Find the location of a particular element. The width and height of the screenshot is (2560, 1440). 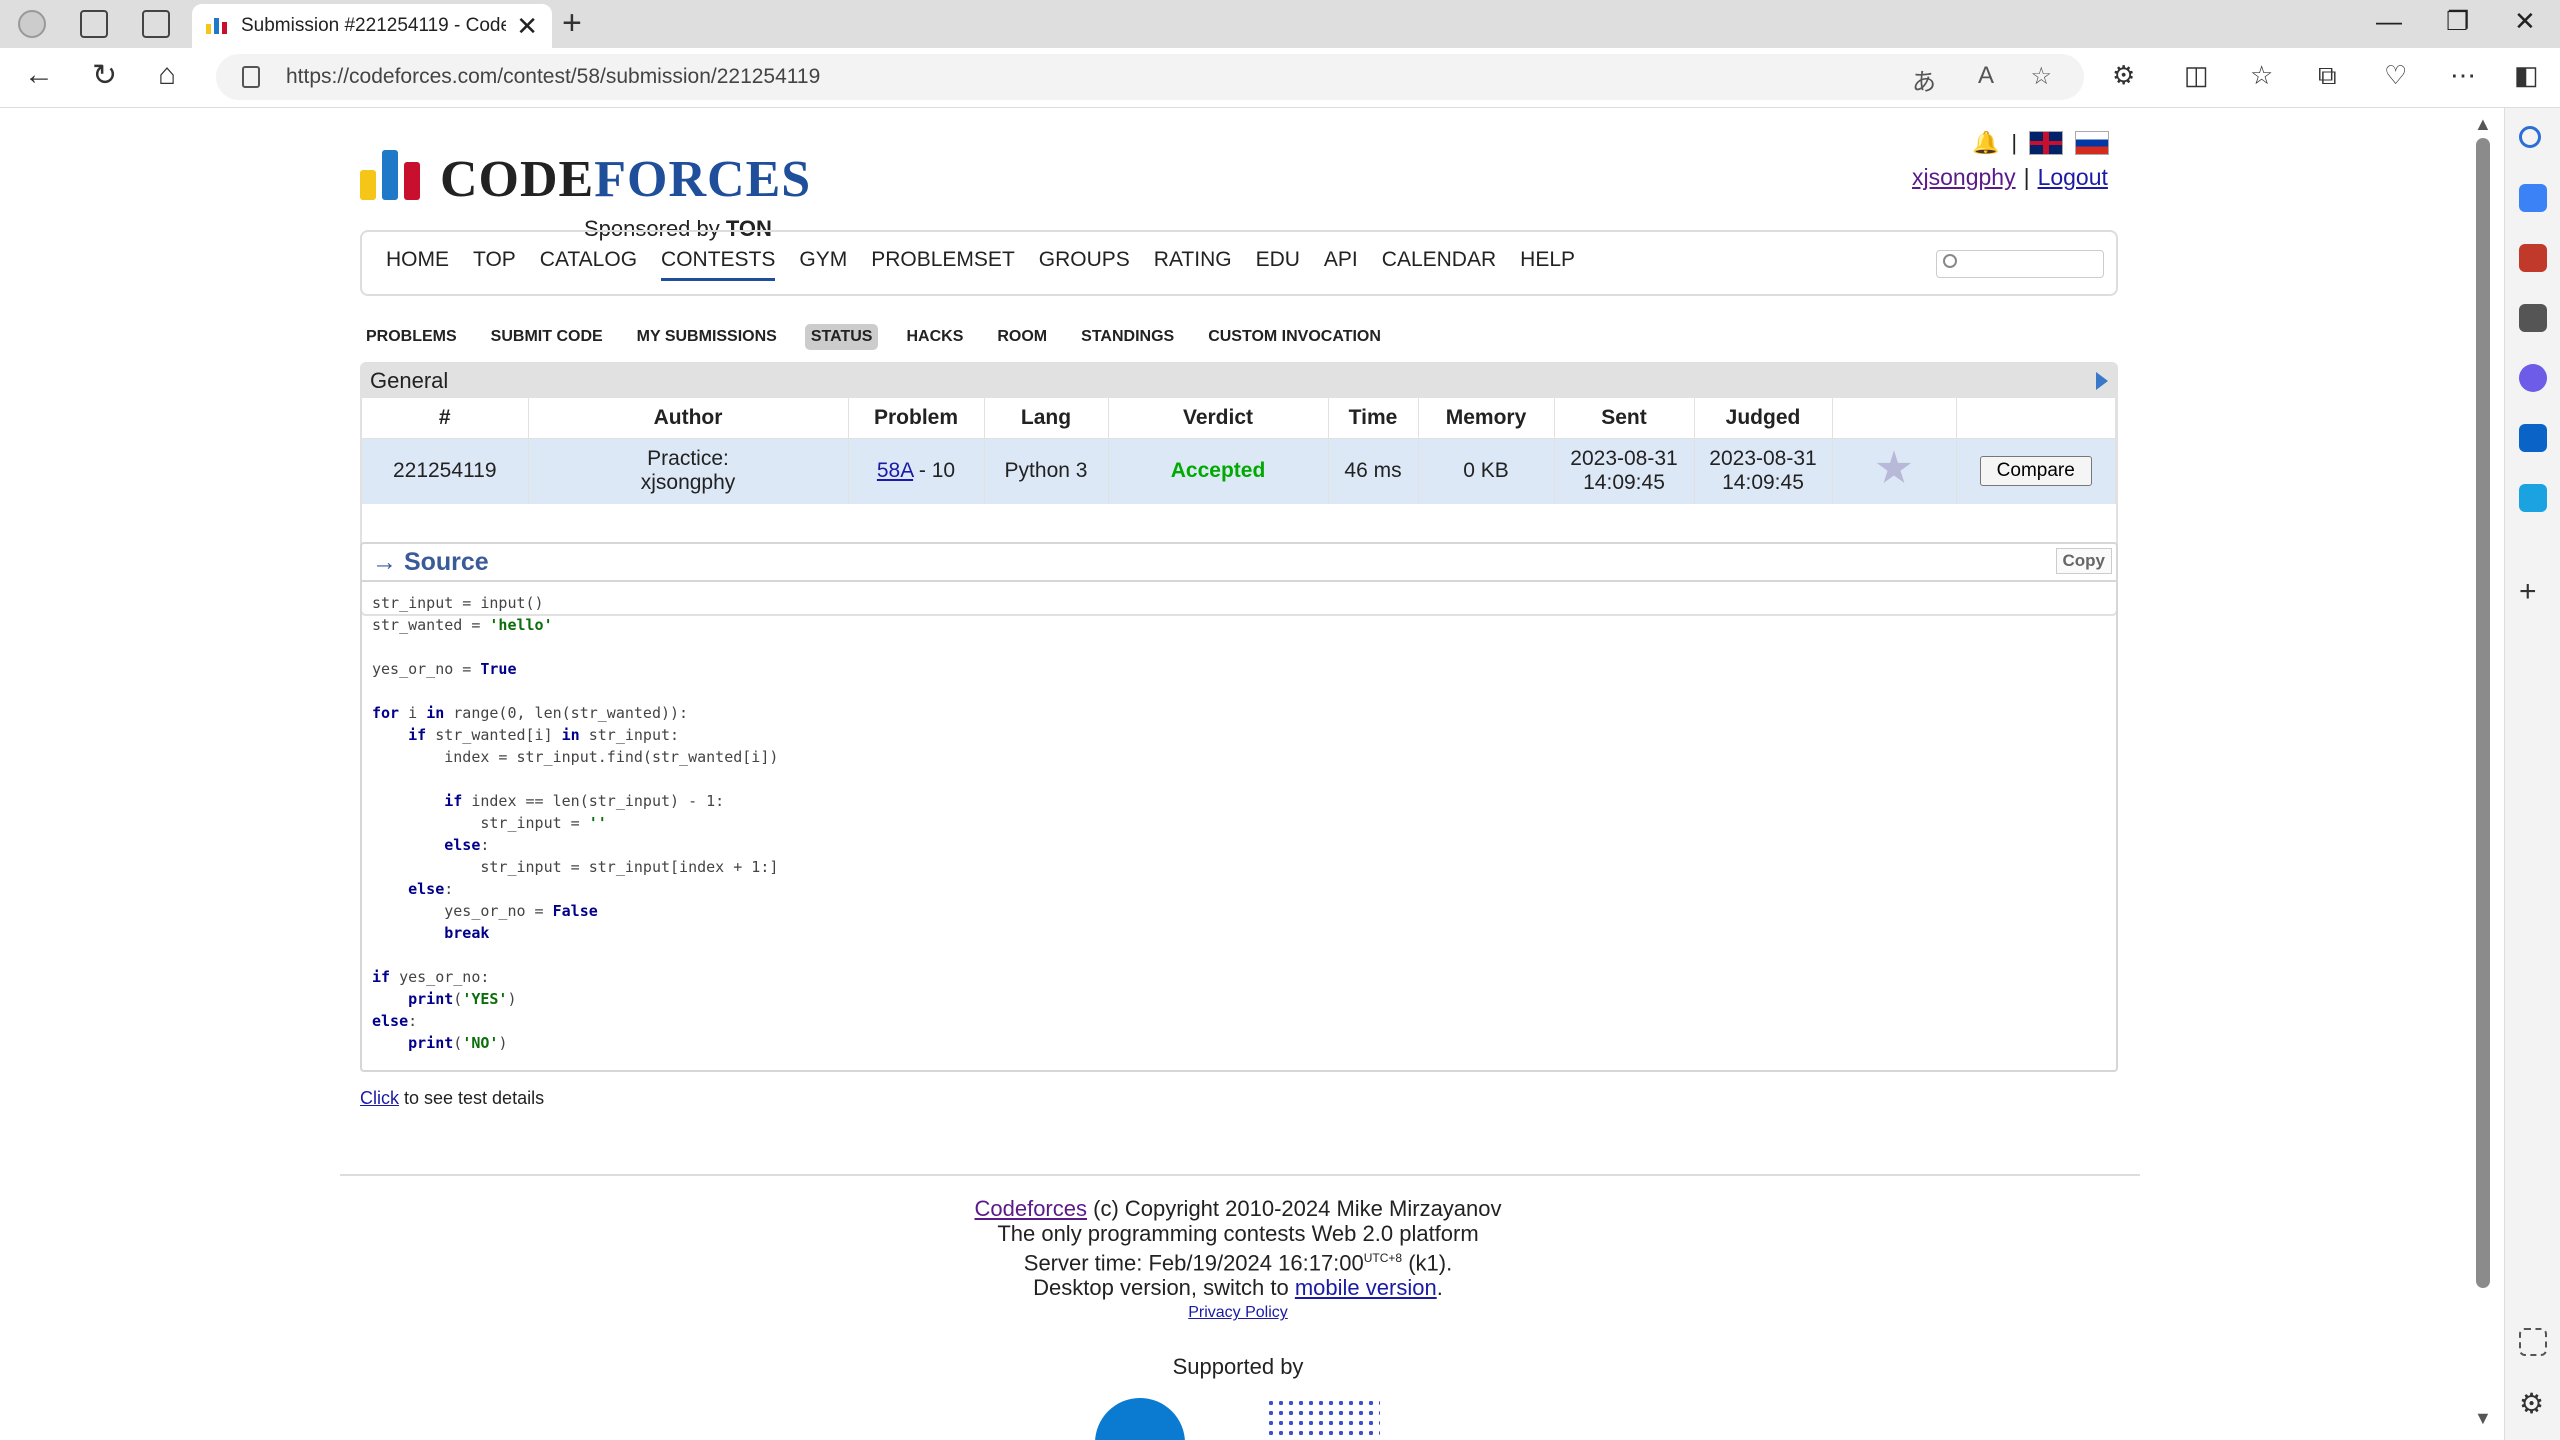

cell-author: Practice: xjsongphy is located at coordinates (688, 471).